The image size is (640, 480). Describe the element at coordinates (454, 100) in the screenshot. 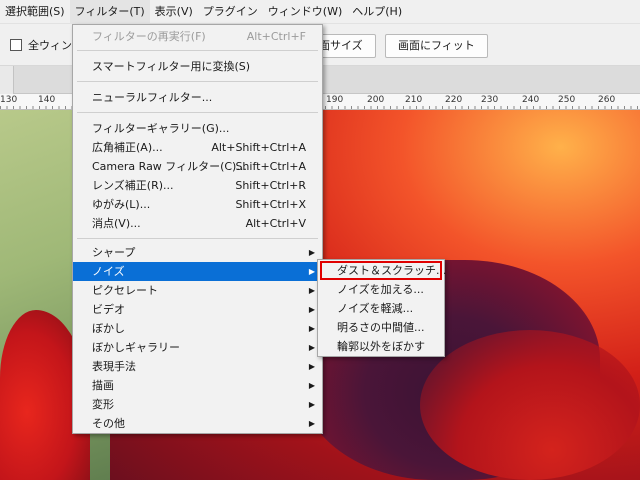

I see `ruler-label: 220` at that location.